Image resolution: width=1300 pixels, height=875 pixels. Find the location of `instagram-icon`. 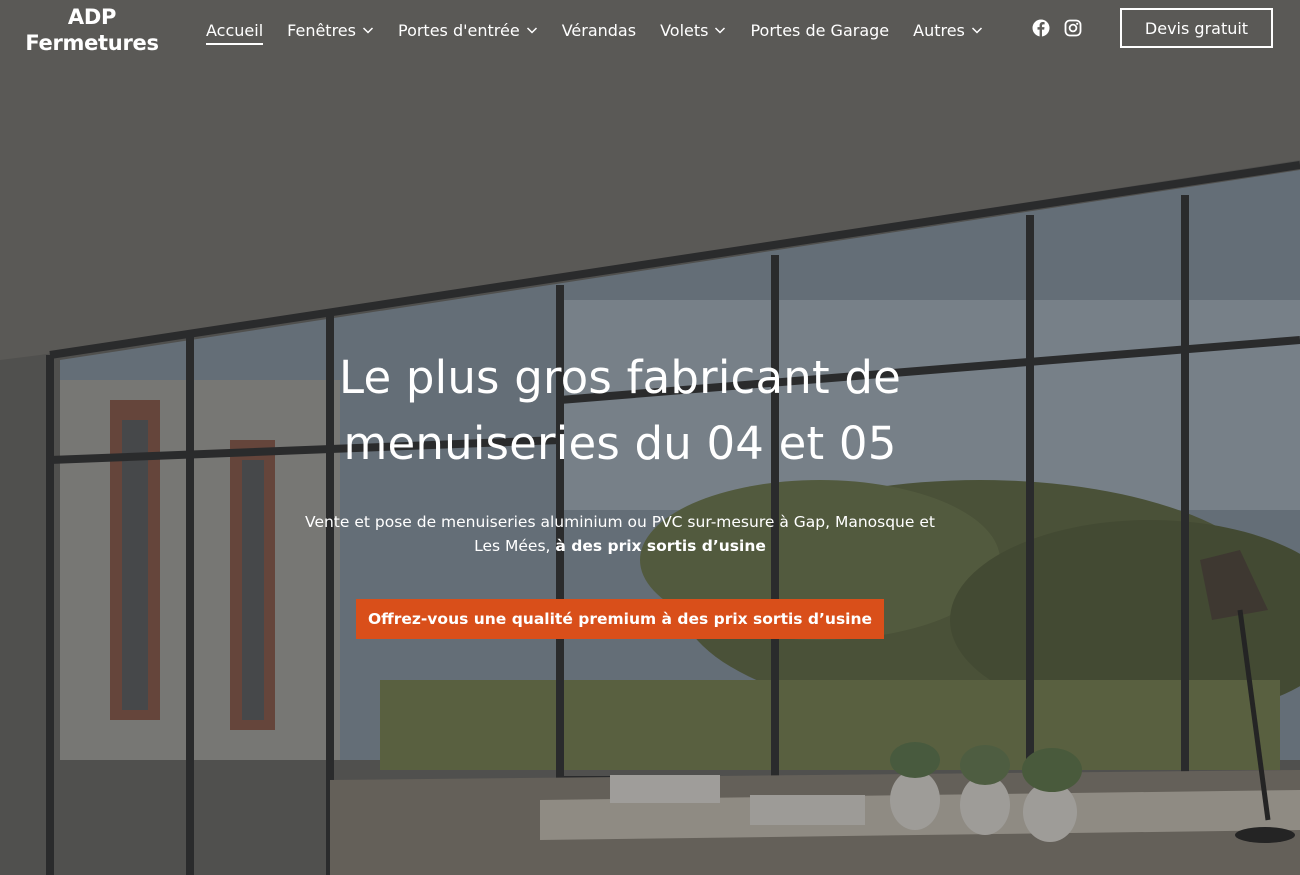

instagram-icon is located at coordinates (1073, 28).